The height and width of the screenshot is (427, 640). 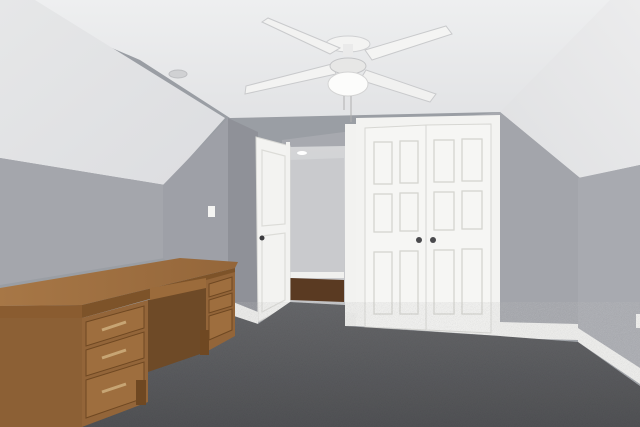 I want to click on light-switch, so click(x=211, y=211).